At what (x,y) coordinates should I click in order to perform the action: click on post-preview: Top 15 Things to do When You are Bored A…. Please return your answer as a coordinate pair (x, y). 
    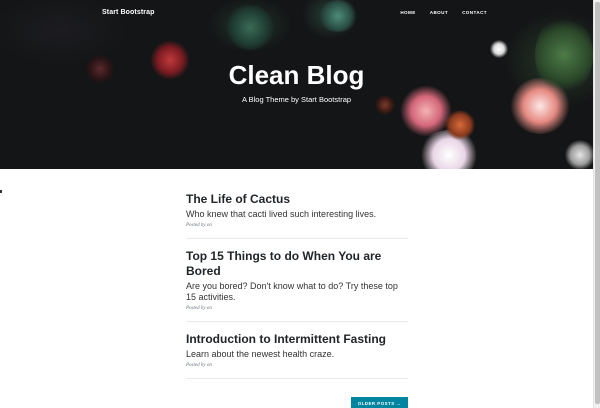
    Looking at the image, I should click on (297, 285).